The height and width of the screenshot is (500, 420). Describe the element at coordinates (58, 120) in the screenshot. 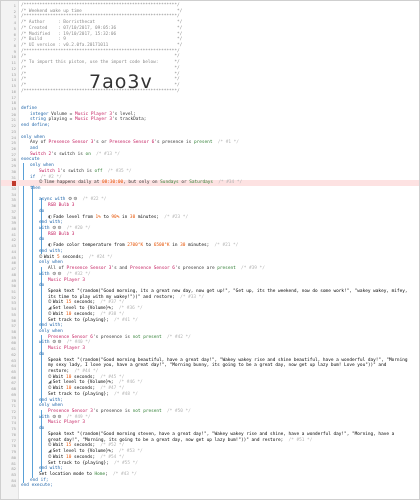

I see `code-token: playing` at that location.